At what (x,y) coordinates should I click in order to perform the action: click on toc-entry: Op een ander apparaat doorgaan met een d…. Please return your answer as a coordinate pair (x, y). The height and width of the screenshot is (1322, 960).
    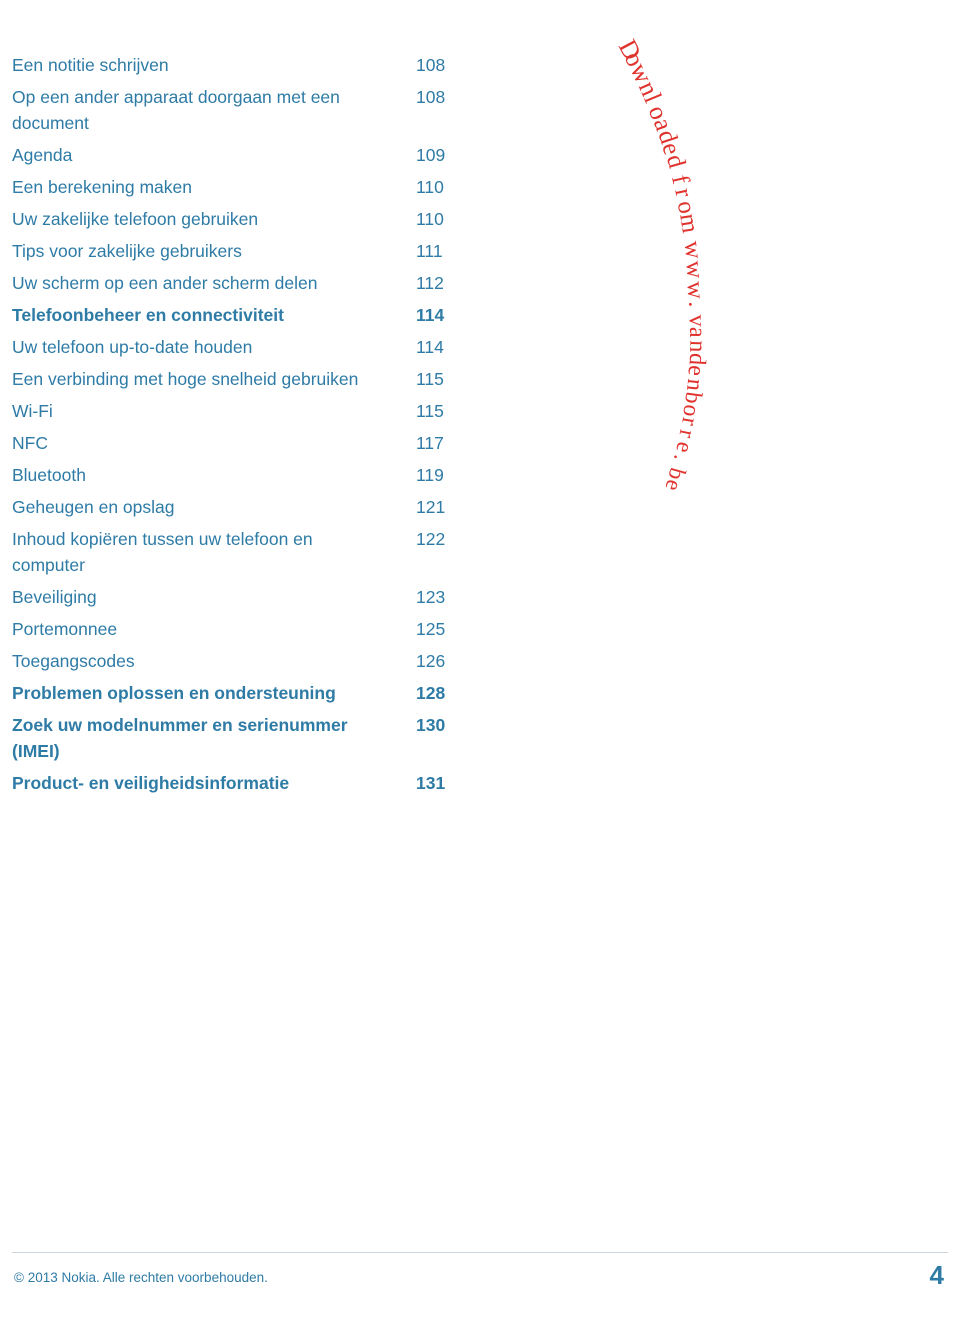
    Looking at the image, I should click on (242, 110).